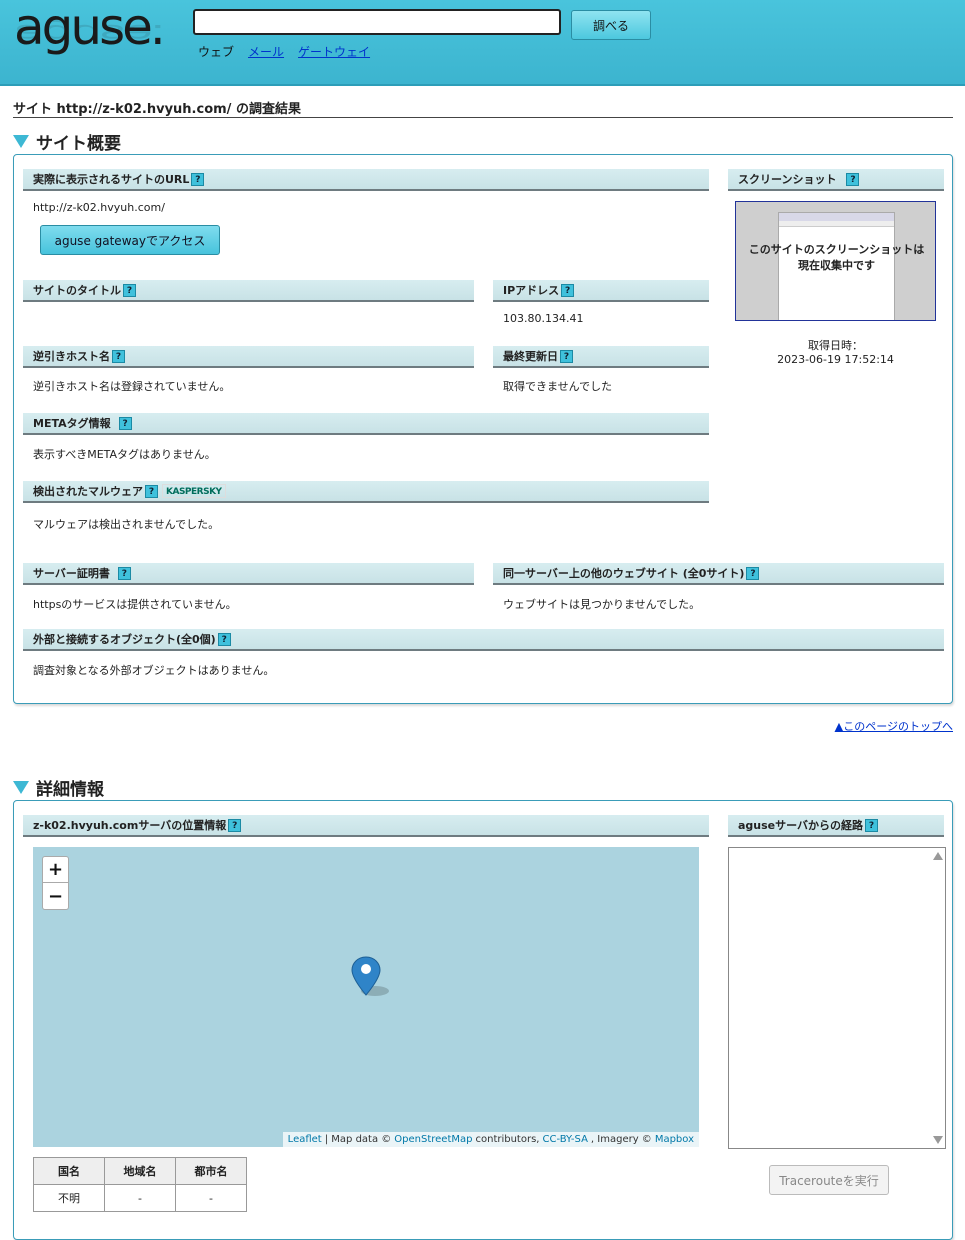 The height and width of the screenshot is (1240, 965). I want to click on screenshot-date: 取得日時： 2023-06-19 17:52:14, so click(835, 353).